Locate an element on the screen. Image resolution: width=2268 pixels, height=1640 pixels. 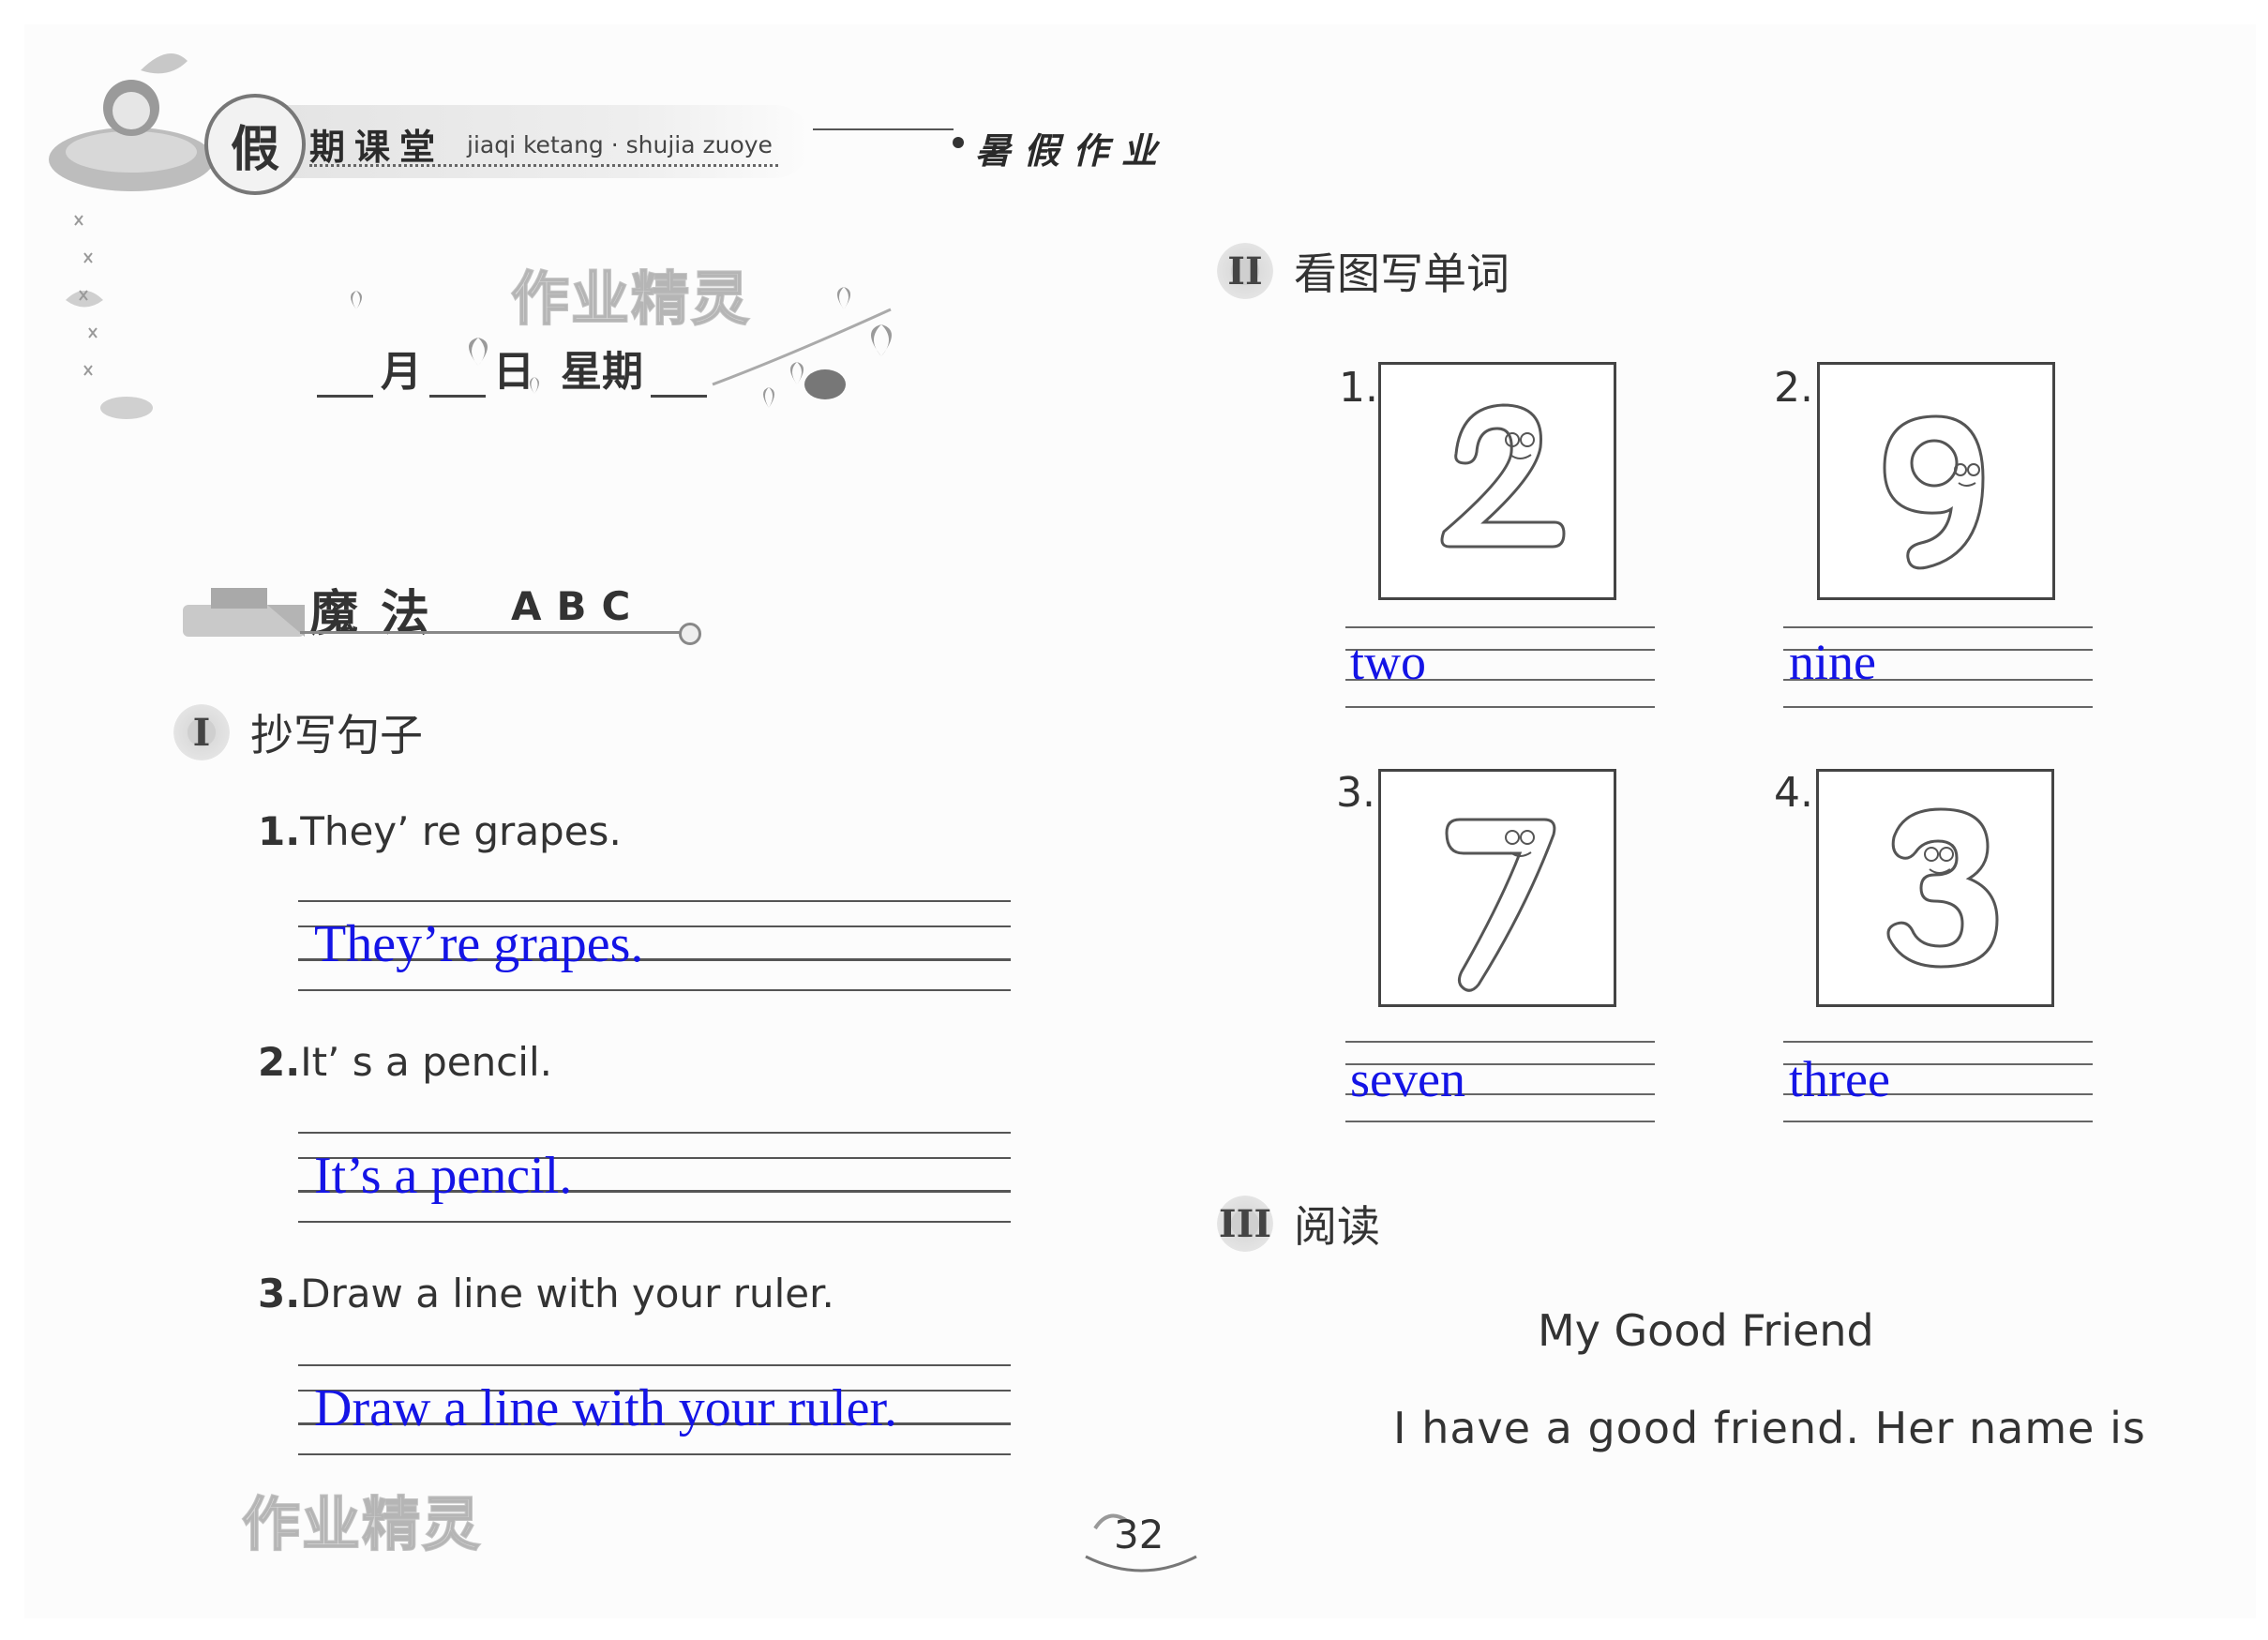
copy-prompt-3: 3.Draw a line with your ruler. is located at coordinates (546, 1294).